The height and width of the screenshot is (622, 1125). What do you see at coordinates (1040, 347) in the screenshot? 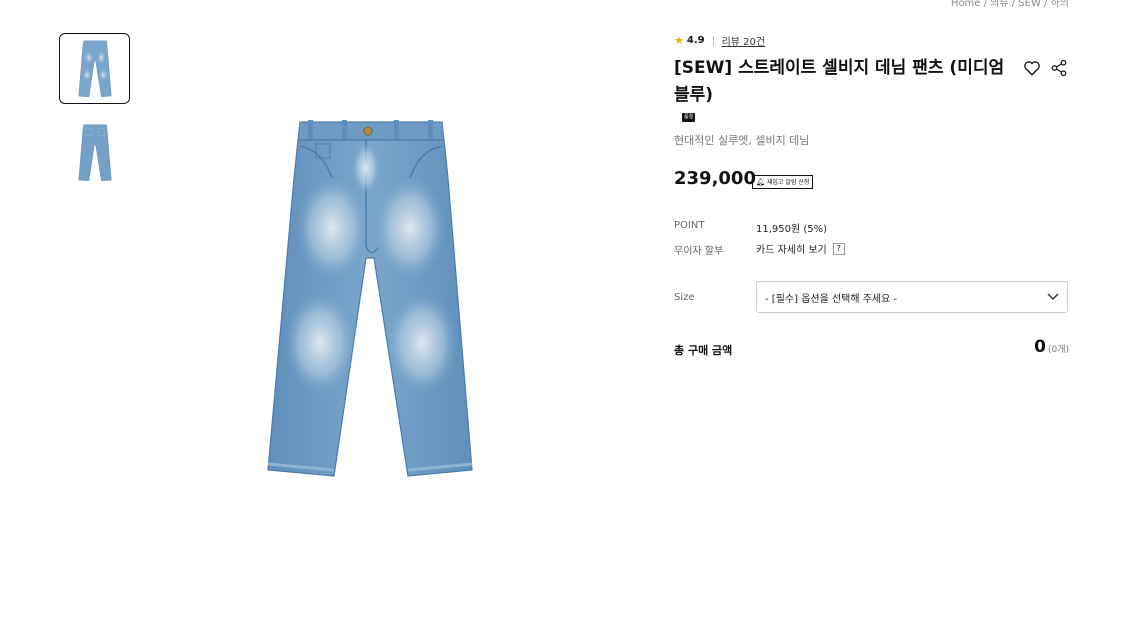
I see `total-amount: 0` at bounding box center [1040, 347].